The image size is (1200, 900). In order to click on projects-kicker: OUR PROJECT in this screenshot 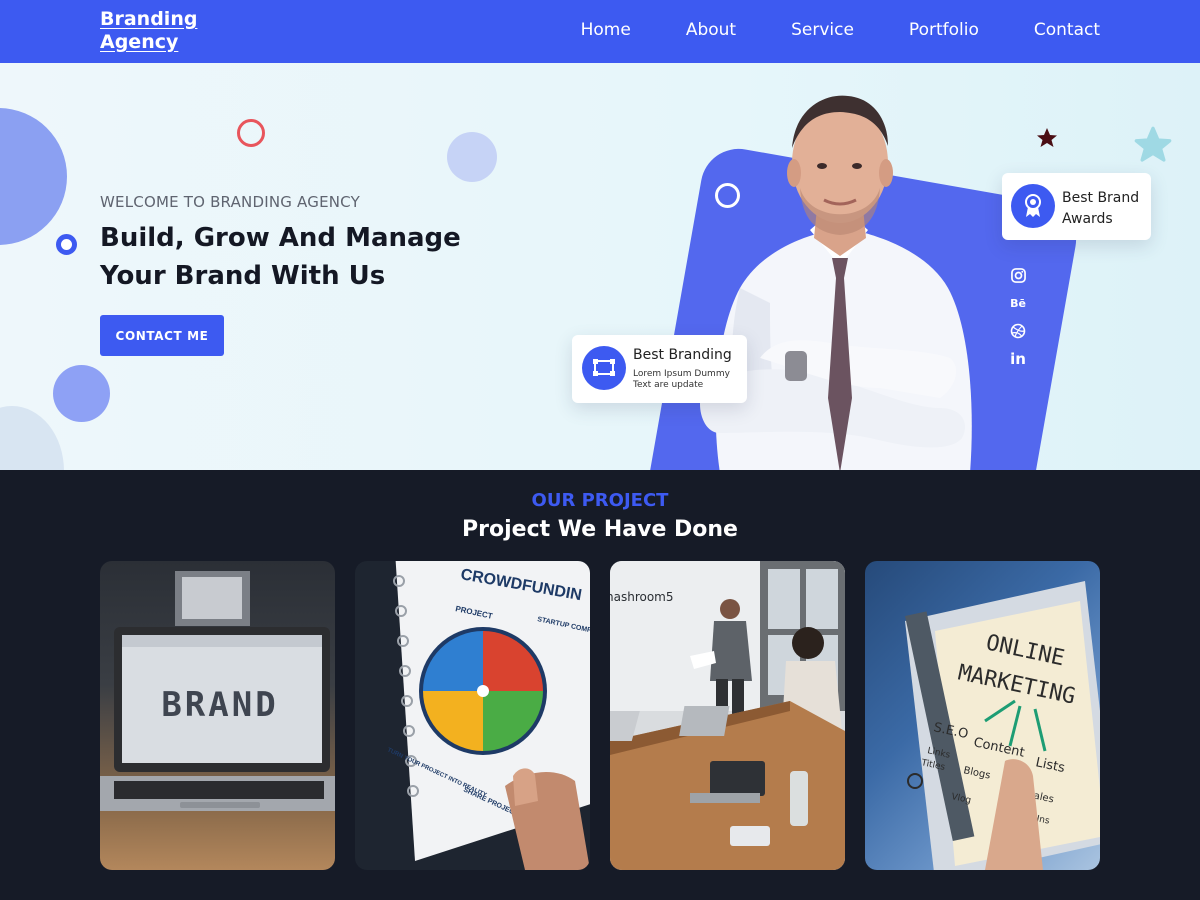, I will do `click(600, 500)`.